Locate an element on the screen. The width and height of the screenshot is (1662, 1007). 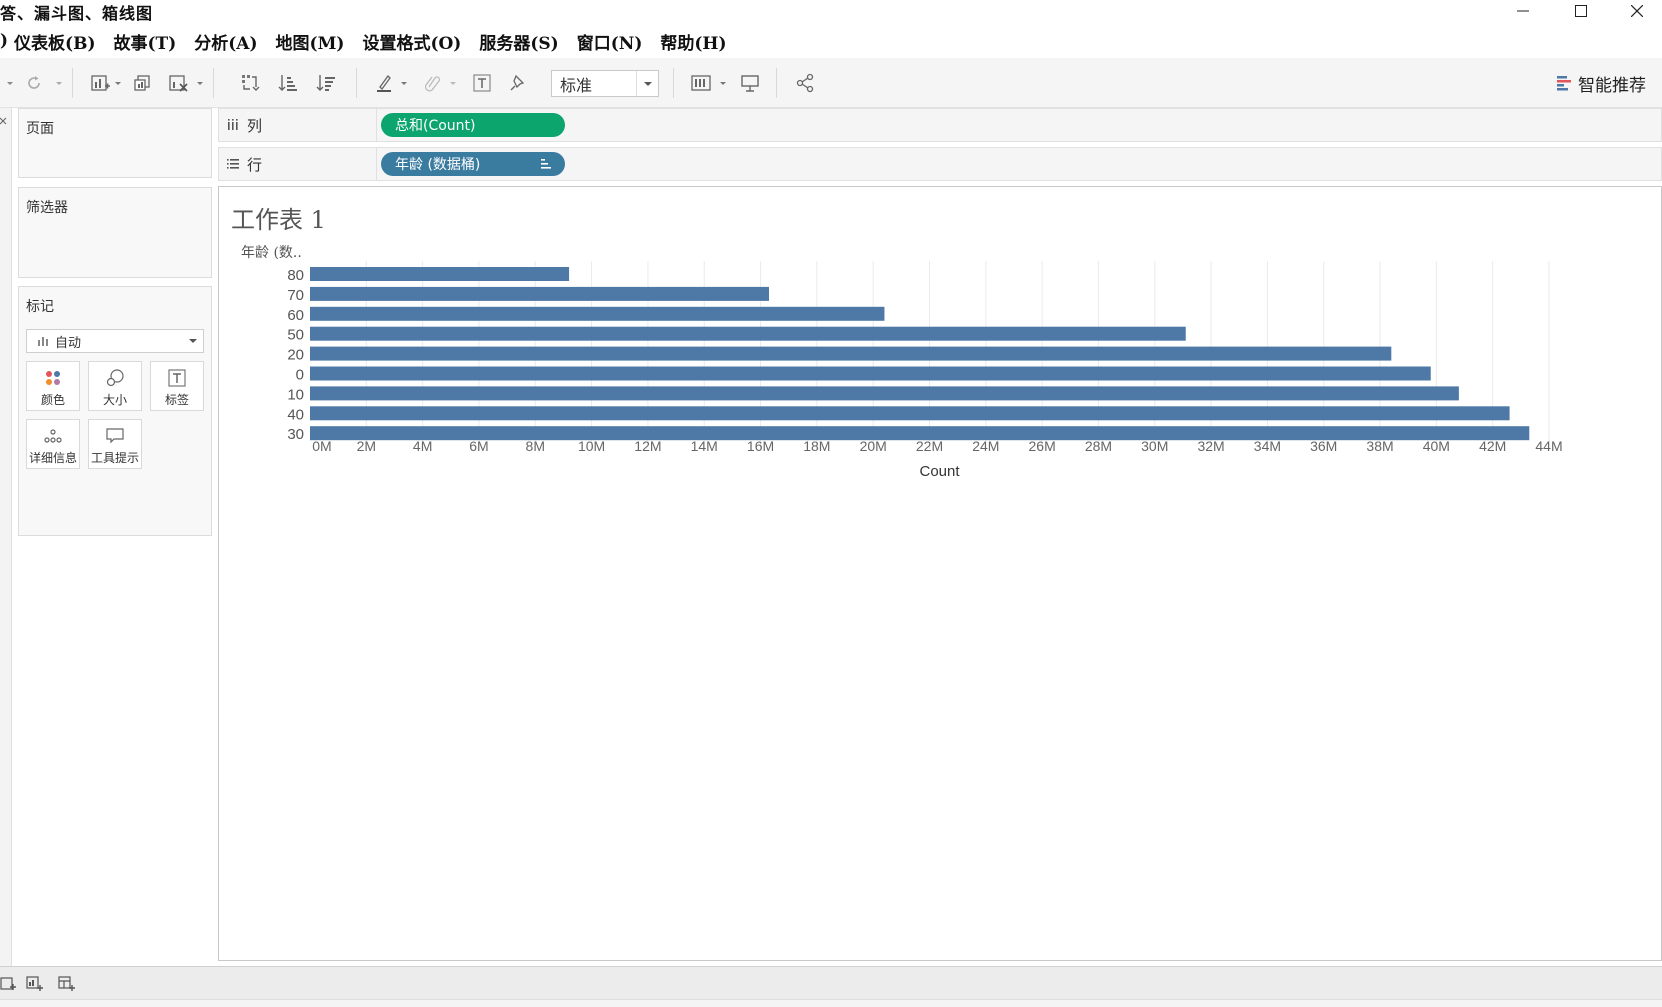
label-button: 标签 is located at coordinates (177, 386).